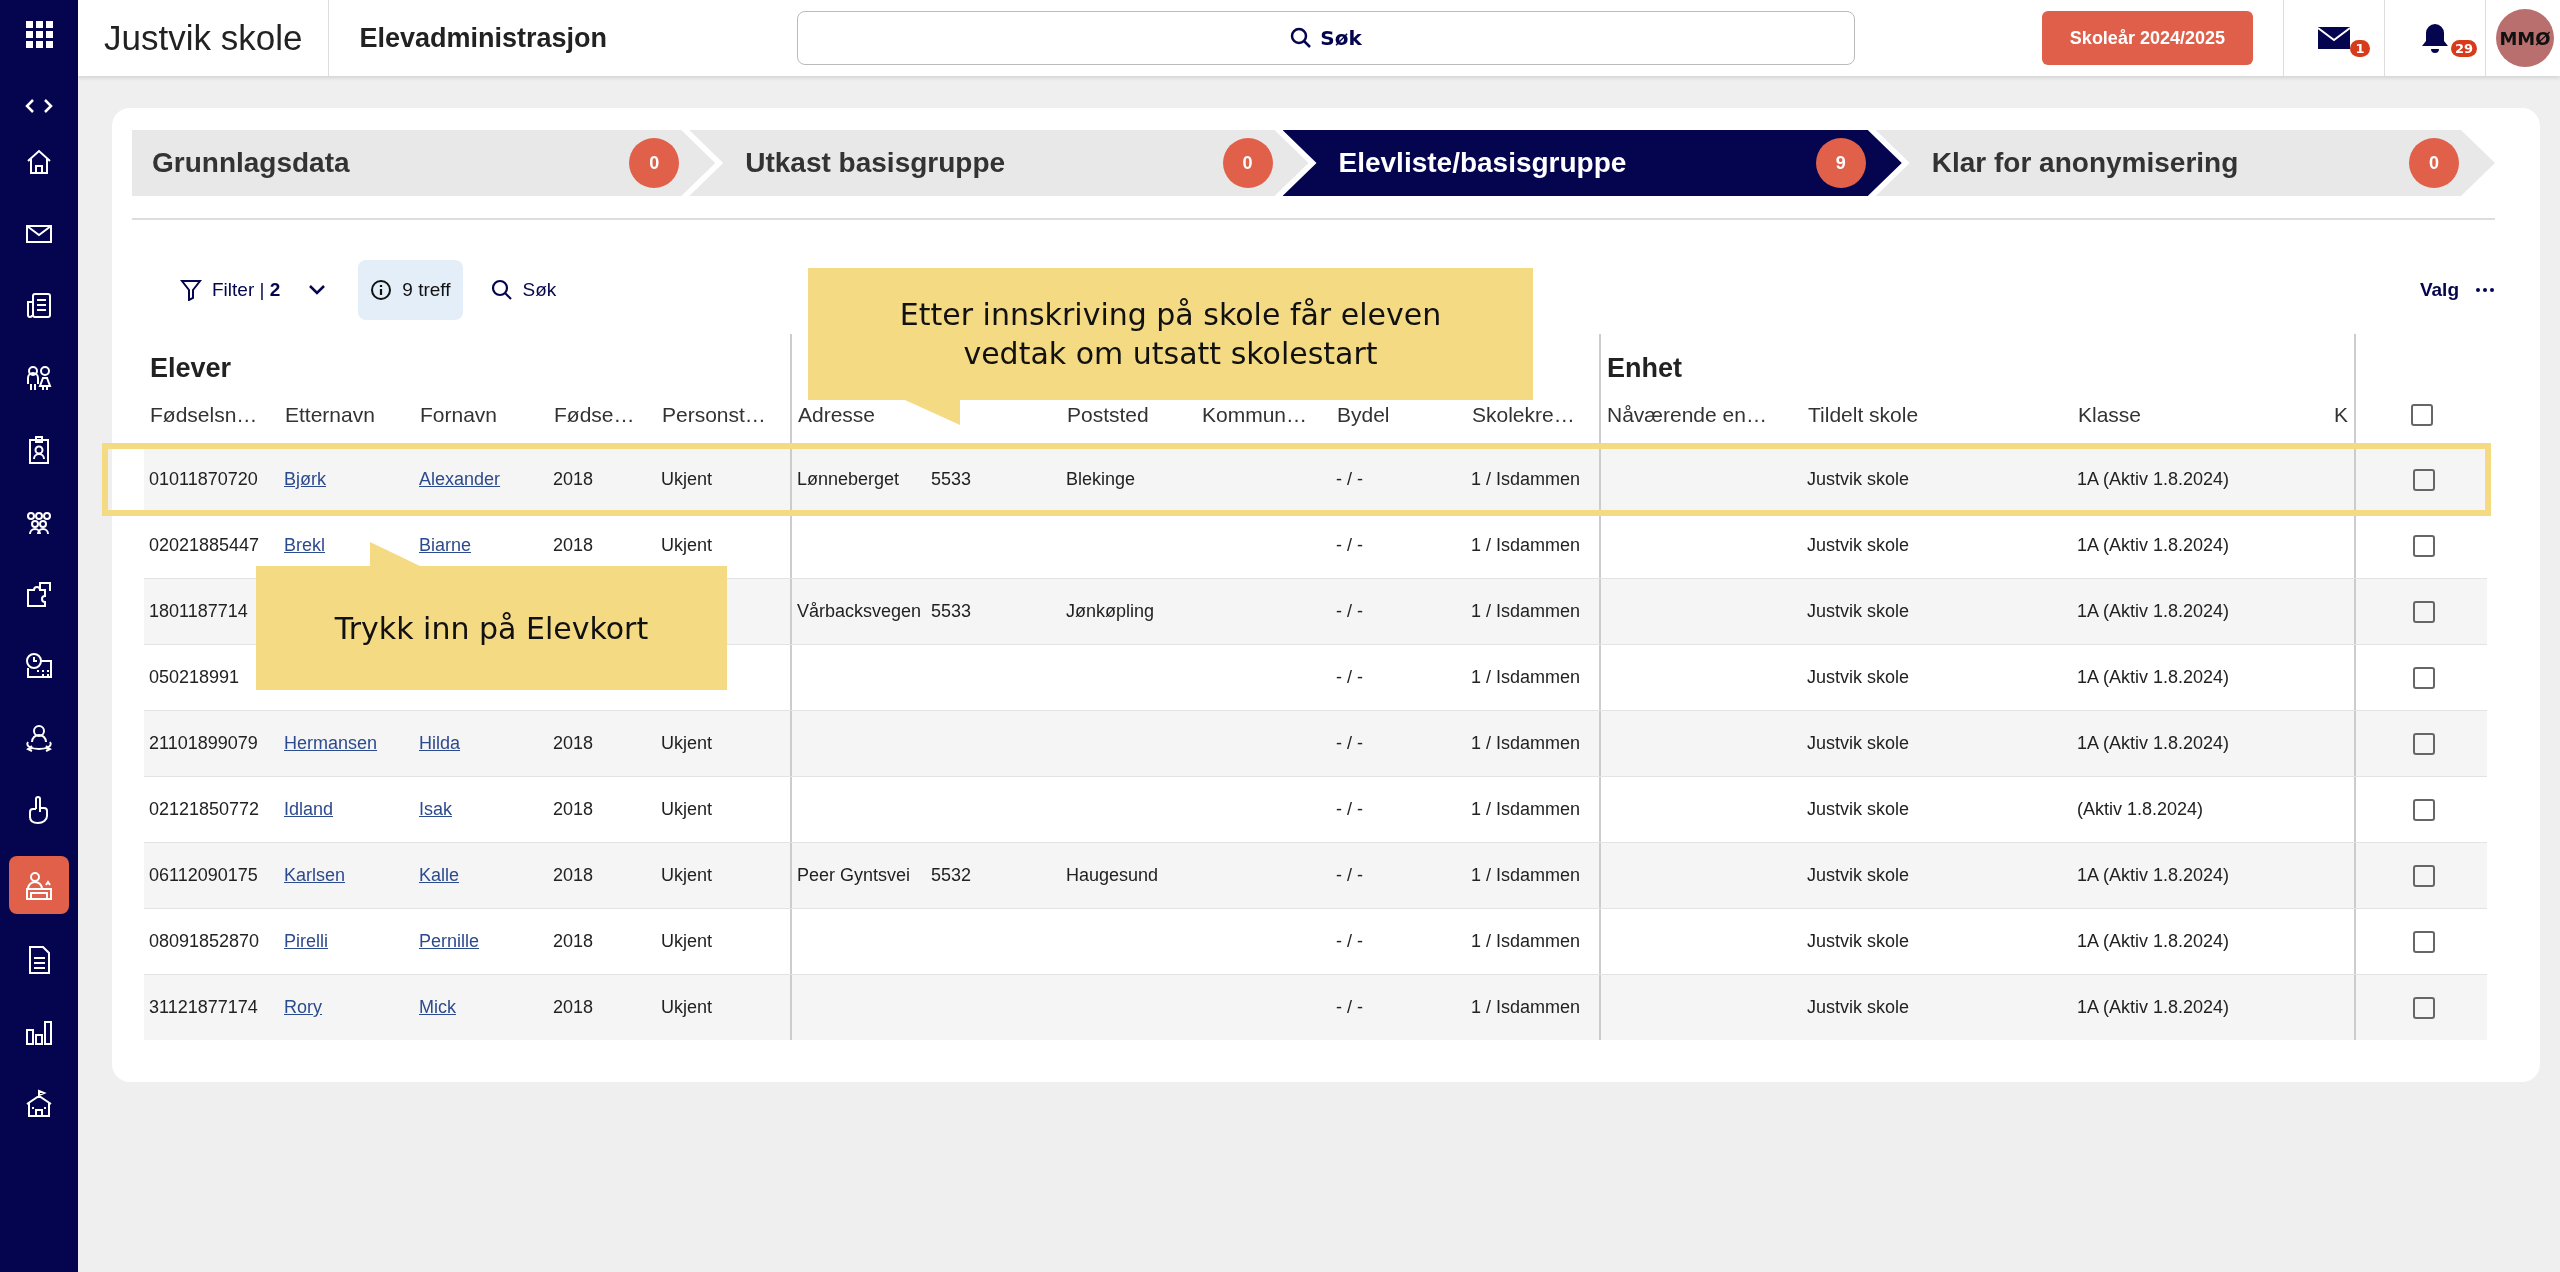 This screenshot has width=2560, height=1272. I want to click on table-cell: 02021885447, so click(204, 545).